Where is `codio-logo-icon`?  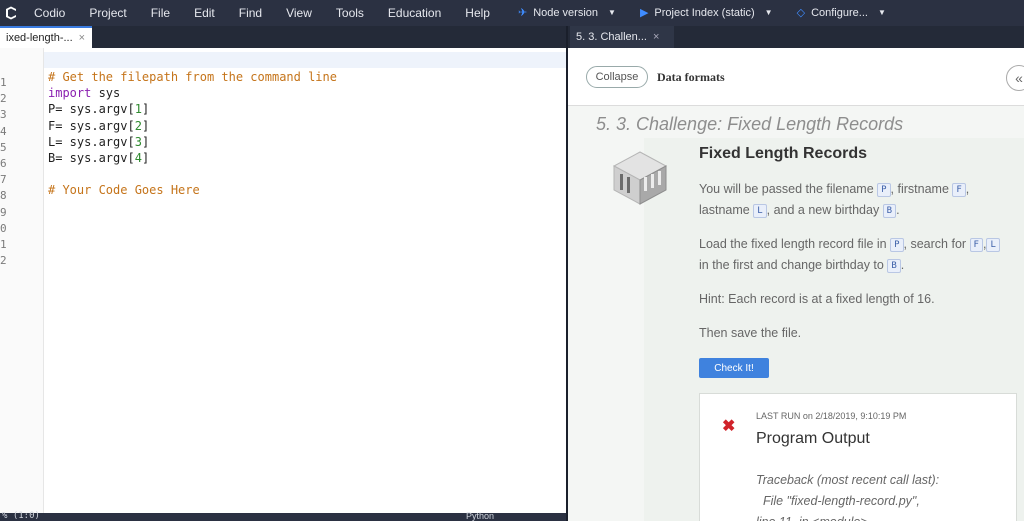 codio-logo-icon is located at coordinates (11, 13).